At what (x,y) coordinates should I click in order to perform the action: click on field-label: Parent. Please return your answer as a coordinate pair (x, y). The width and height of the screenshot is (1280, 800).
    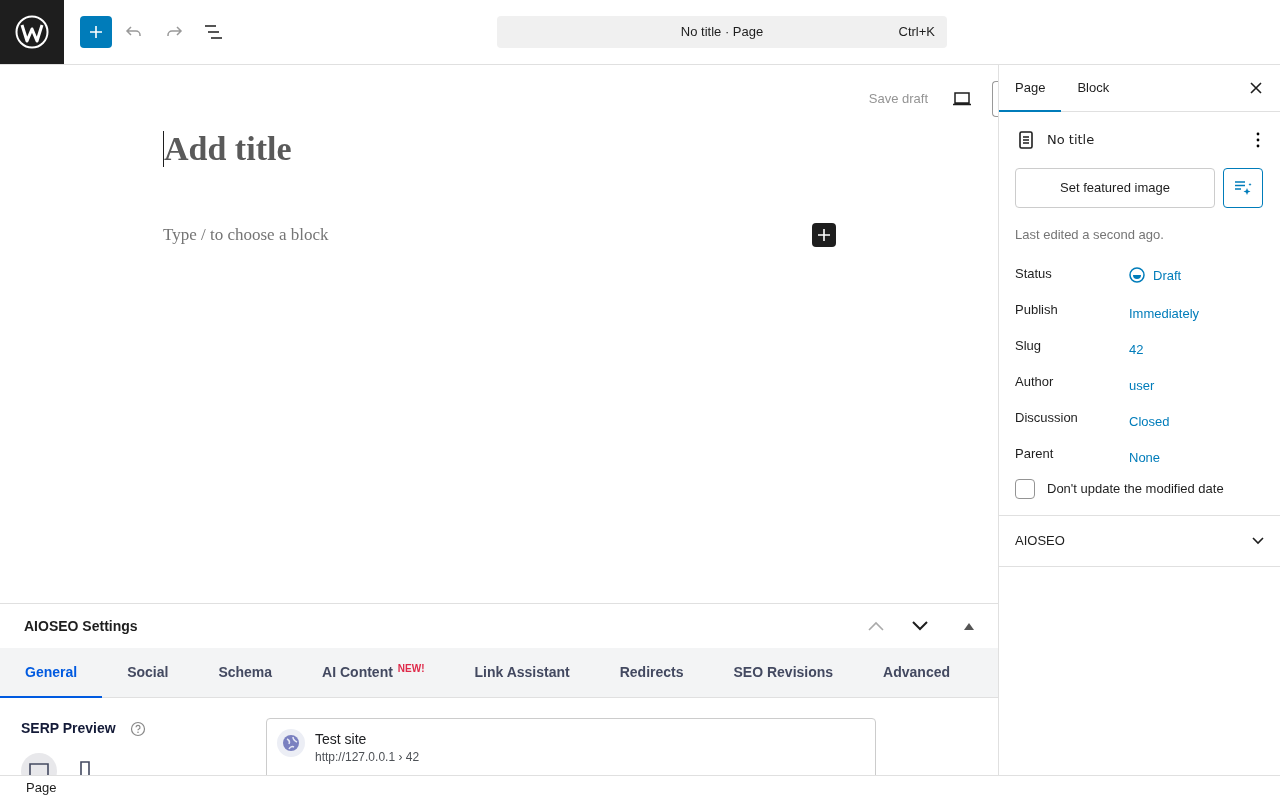
    Looking at the image, I should click on (1035, 453).